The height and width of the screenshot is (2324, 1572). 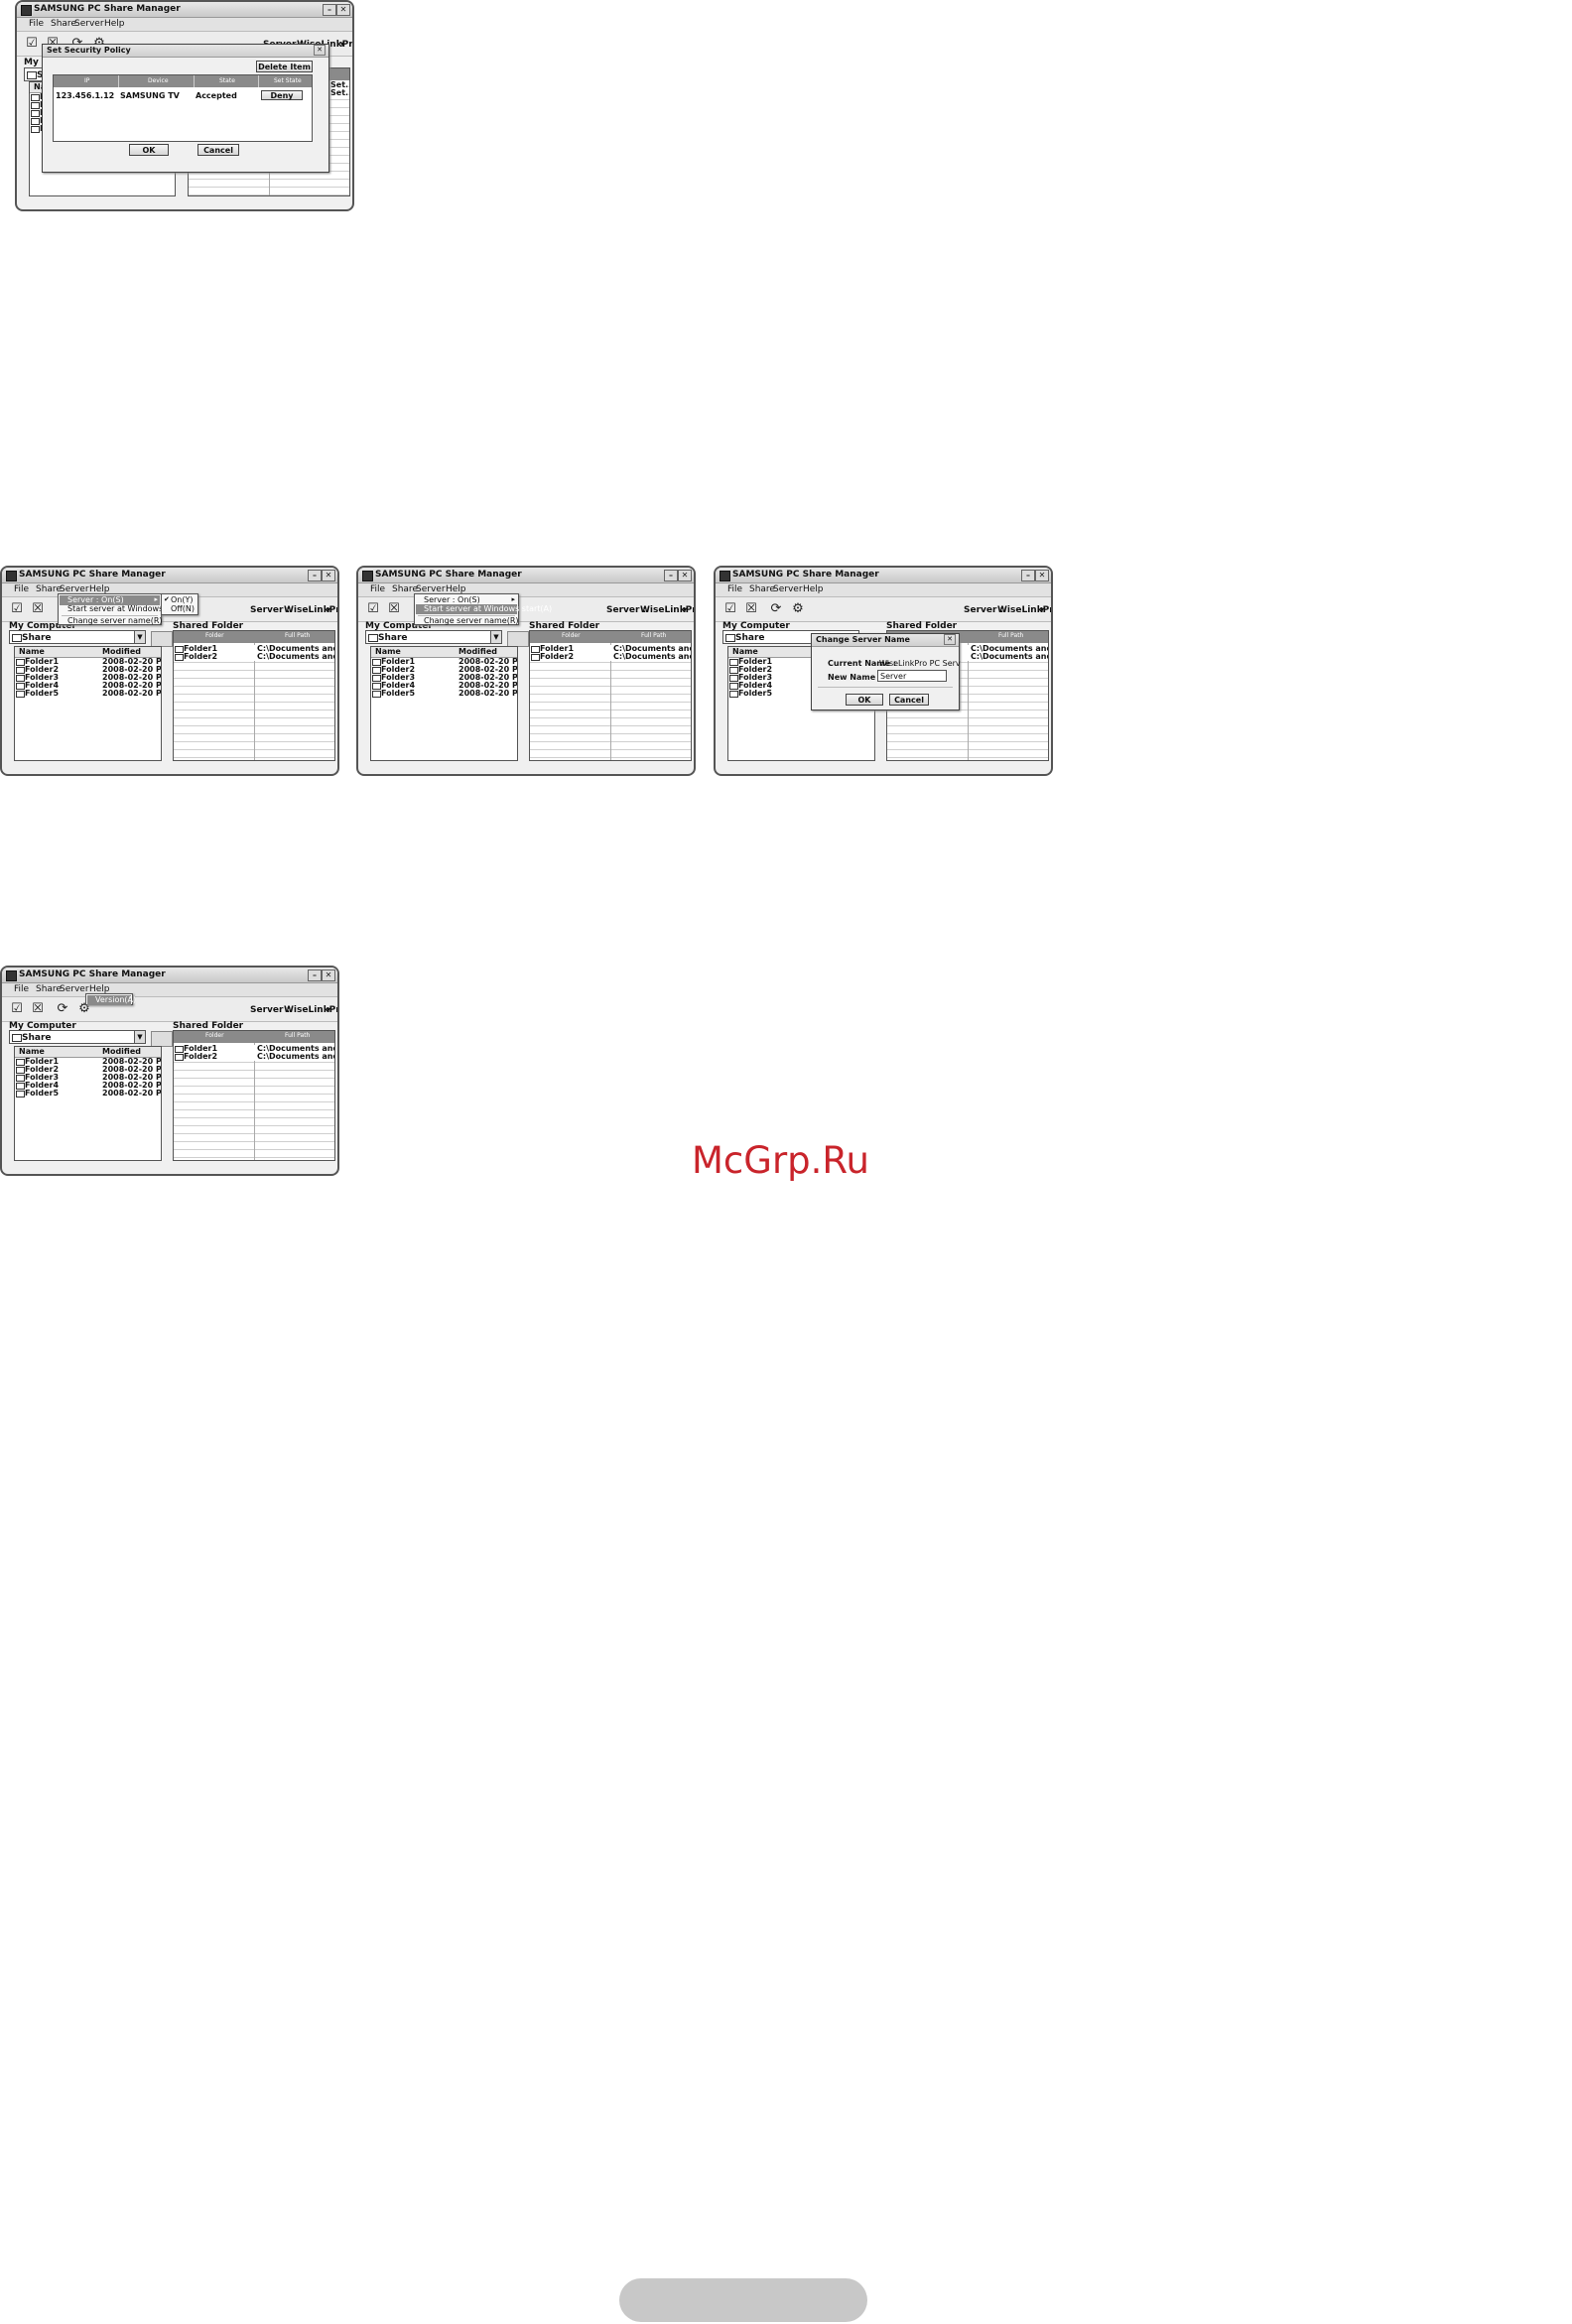 I want to click on policy-table-header: IP Device State Set State, so click(x=183, y=81).